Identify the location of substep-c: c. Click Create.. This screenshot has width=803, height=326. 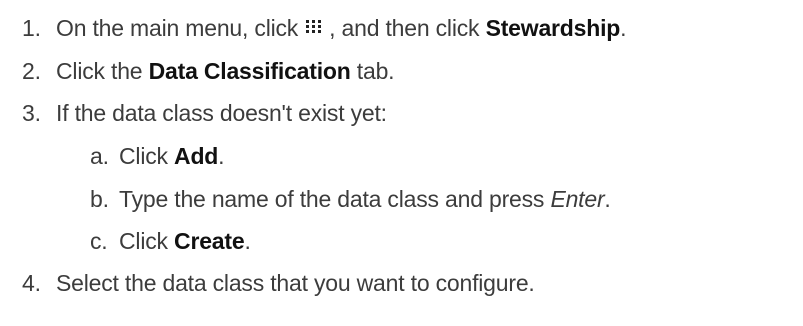
(125, 241).